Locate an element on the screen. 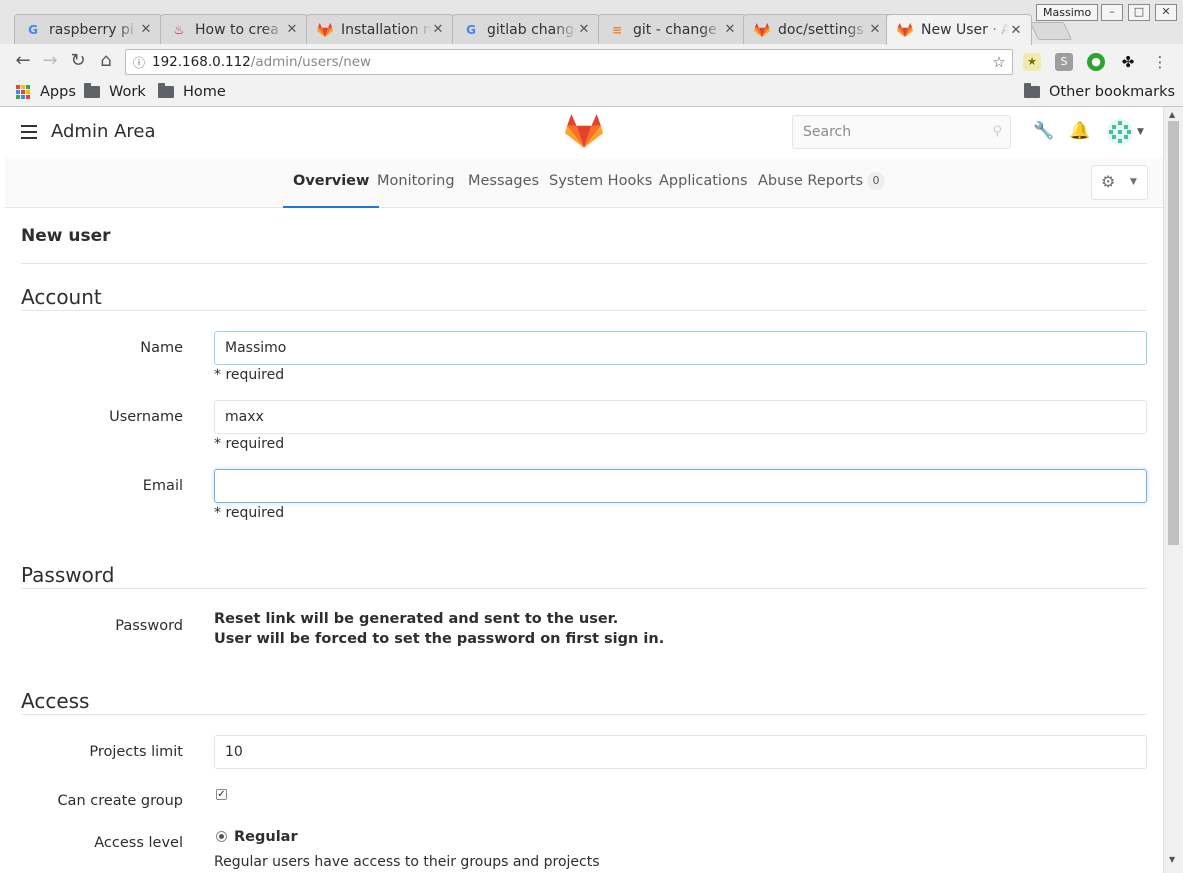 This screenshot has height=873, width=1183. extension-green-icon: ● is located at coordinates (1096, 62).